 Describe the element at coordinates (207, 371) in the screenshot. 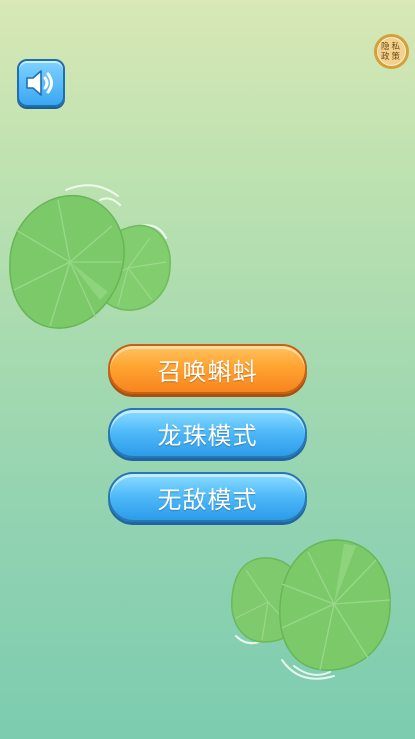

I see `summon-tadpole-label: 召唤蝌蚪` at that location.